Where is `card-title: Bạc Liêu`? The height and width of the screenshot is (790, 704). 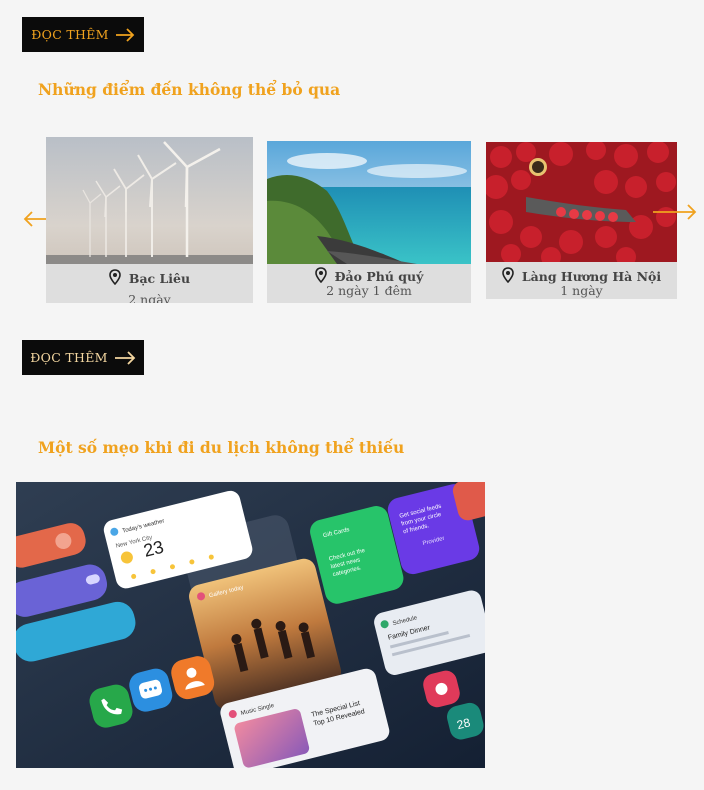 card-title: Bạc Liêu is located at coordinates (159, 278).